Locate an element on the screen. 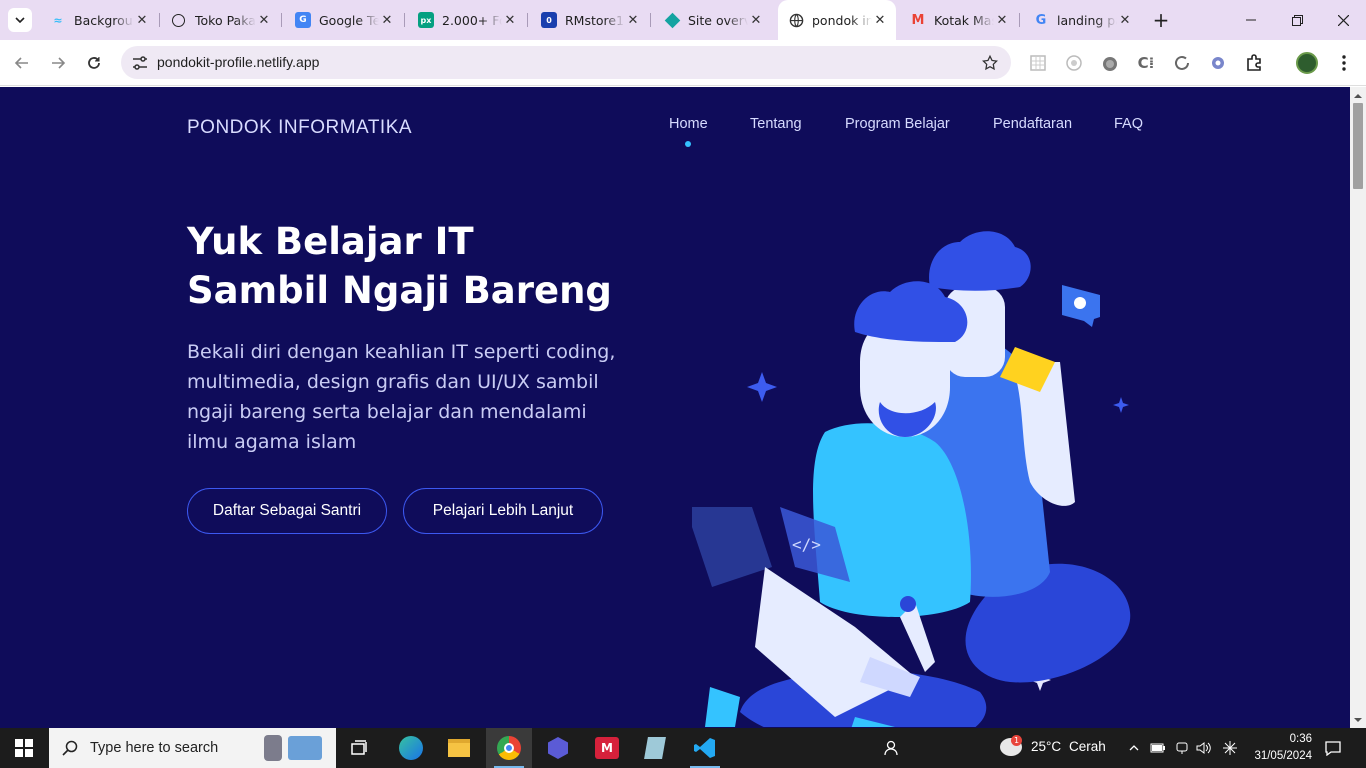 The width and height of the screenshot is (1366, 768). code-icon: </> is located at coordinates (806, 544).